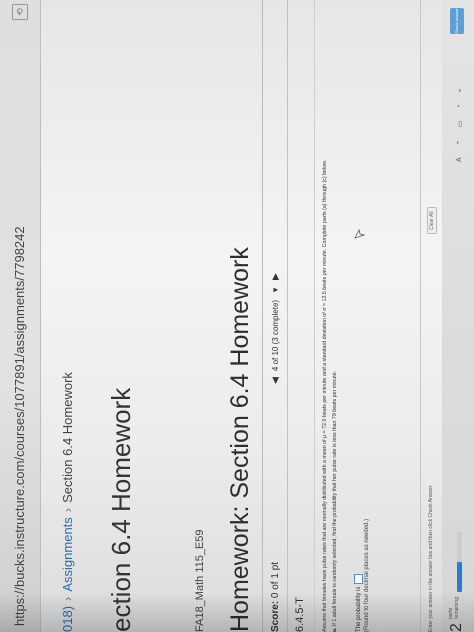 The height and width of the screenshot is (632, 474). I want to click on question-status: 4 of 10 (3 complete), so click(275, 335).